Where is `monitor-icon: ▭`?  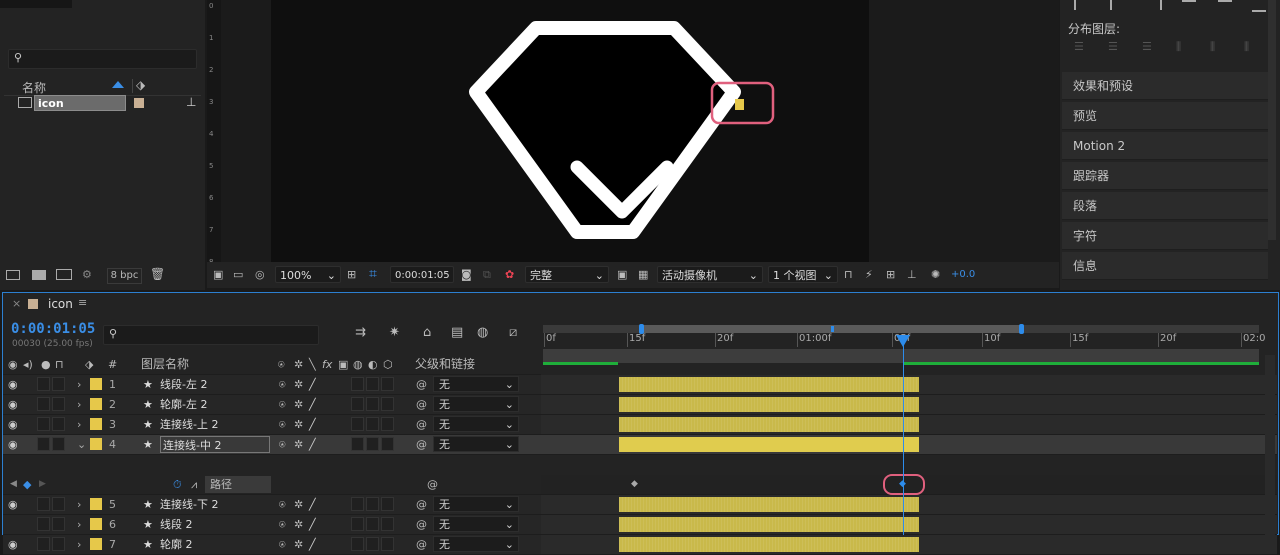 monitor-icon: ▭ is located at coordinates (238, 274).